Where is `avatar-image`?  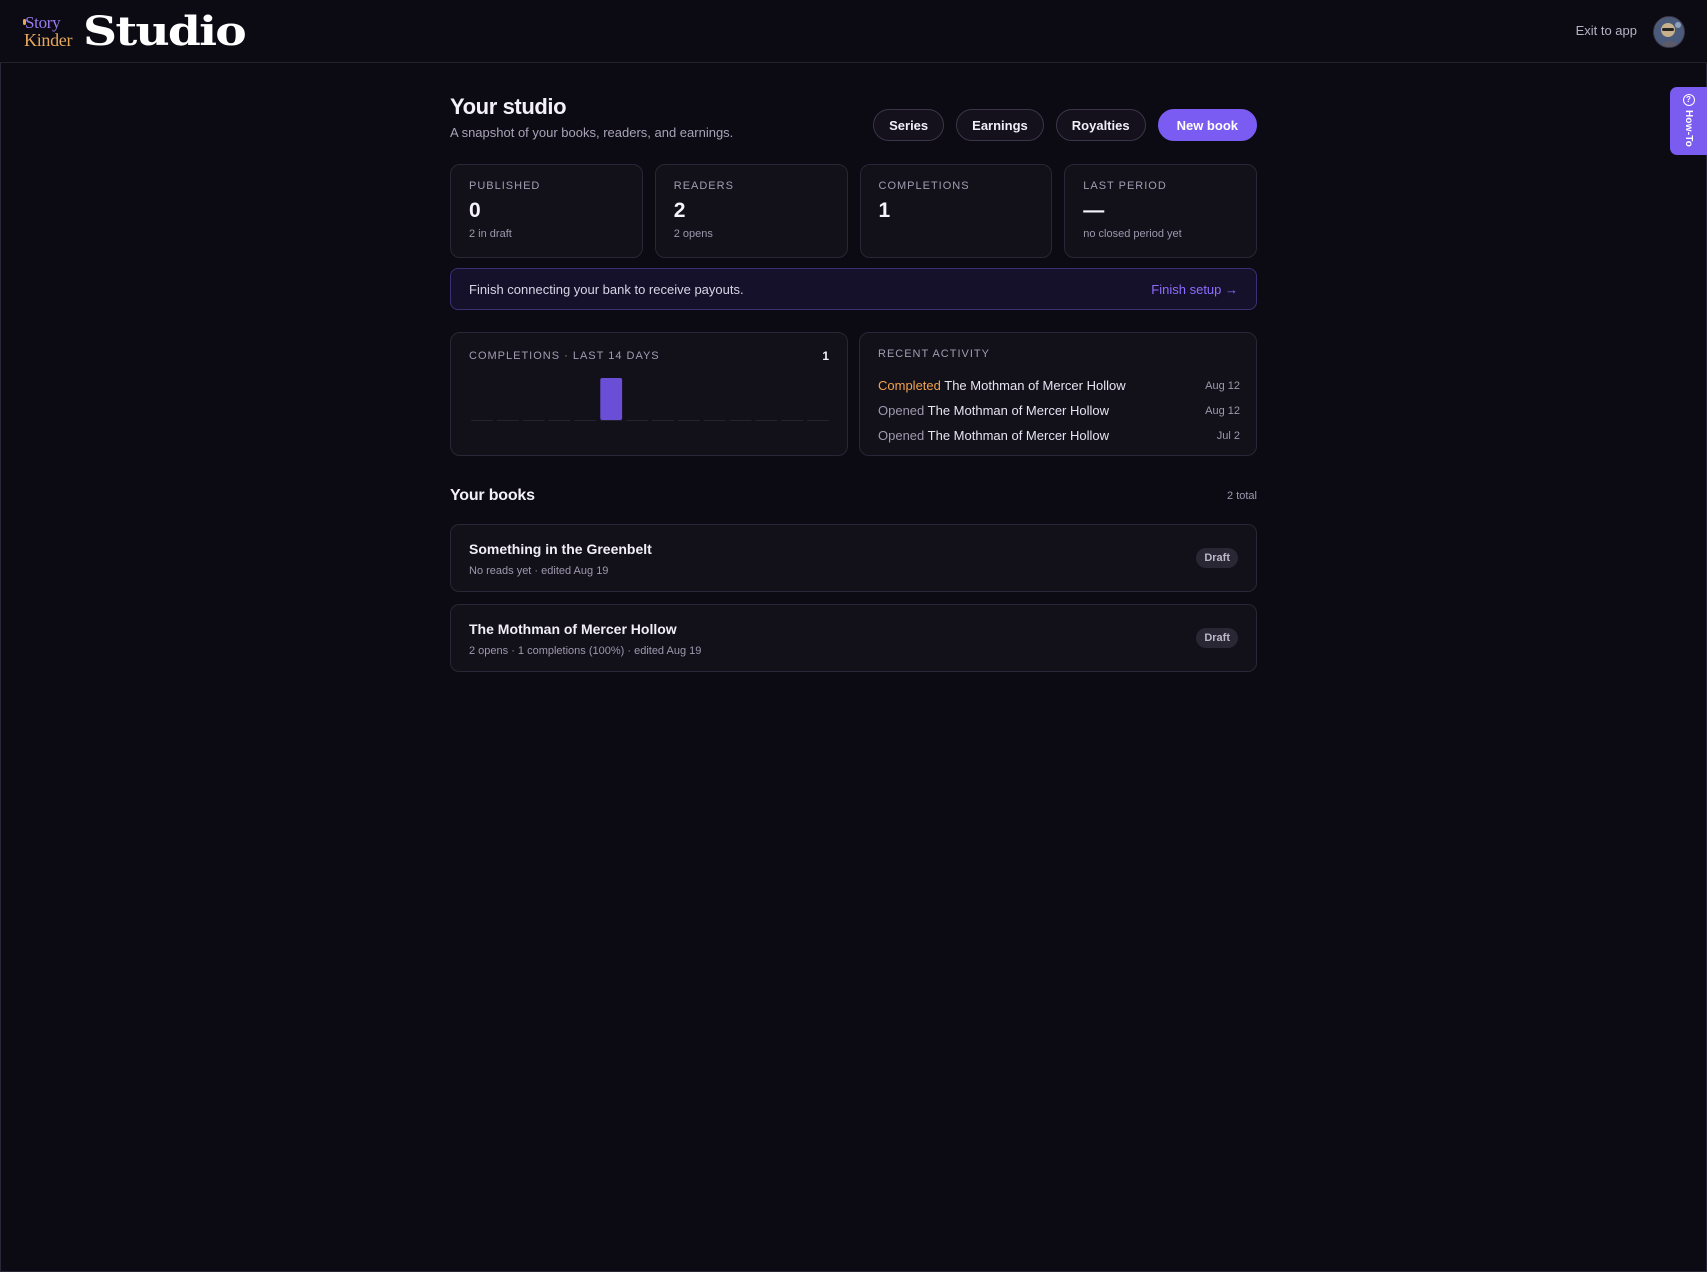 avatar-image is located at coordinates (1669, 32).